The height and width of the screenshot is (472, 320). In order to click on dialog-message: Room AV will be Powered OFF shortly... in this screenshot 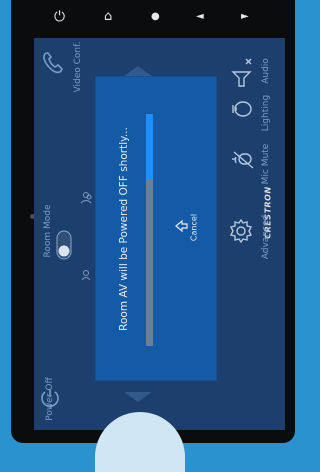, I will do `click(124, 229)`.